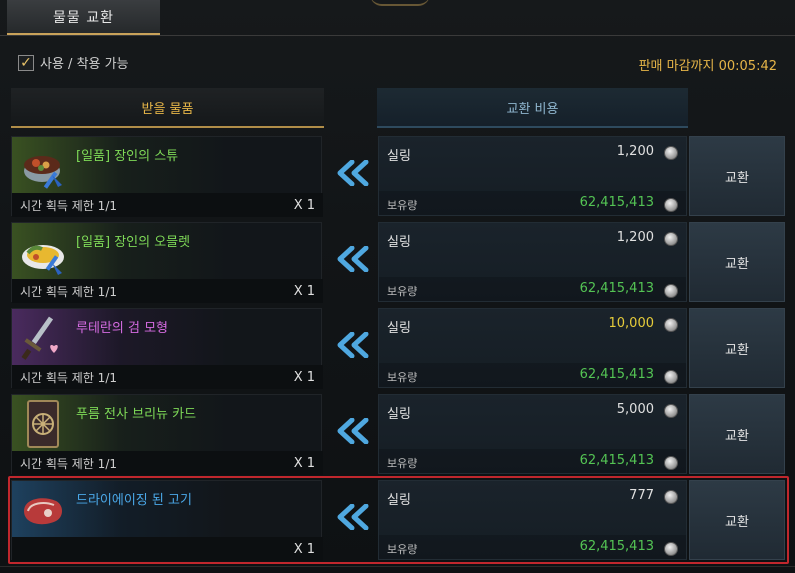 Image resolution: width=795 pixels, height=573 pixels. I want to click on tab-barter: 물물 교환, so click(83, 17).